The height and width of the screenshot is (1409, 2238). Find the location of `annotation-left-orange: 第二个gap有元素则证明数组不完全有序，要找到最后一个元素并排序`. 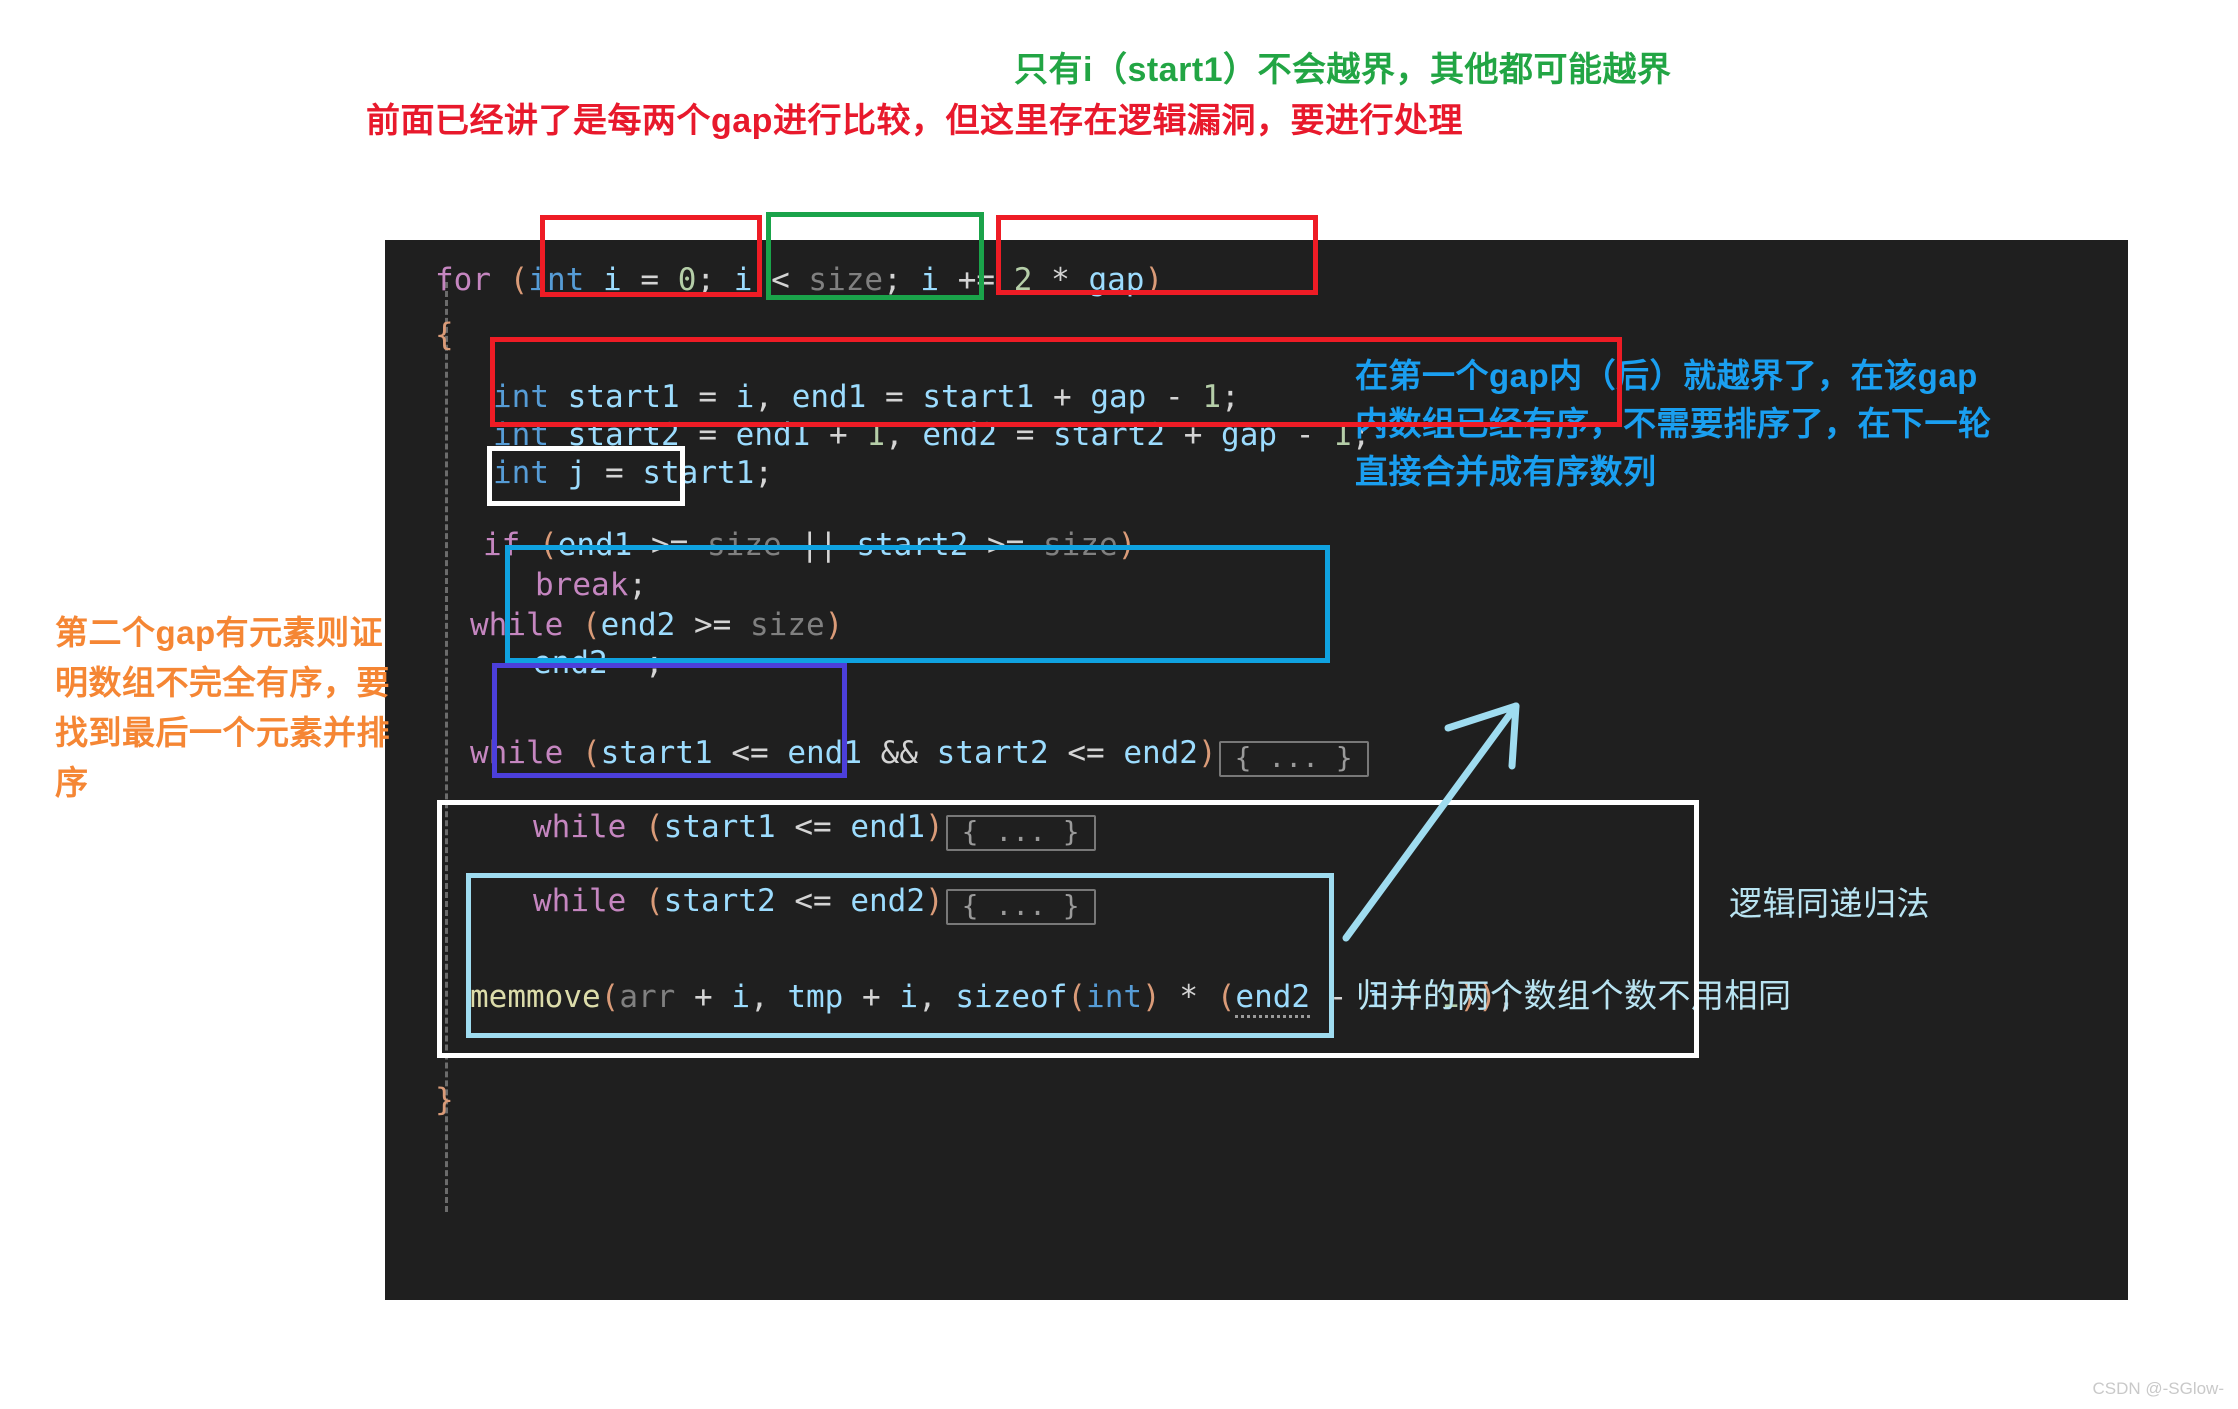

annotation-left-orange: 第二个gap有元素则证明数组不完全有序，要找到最后一个元素并排序 is located at coordinates (222, 707).